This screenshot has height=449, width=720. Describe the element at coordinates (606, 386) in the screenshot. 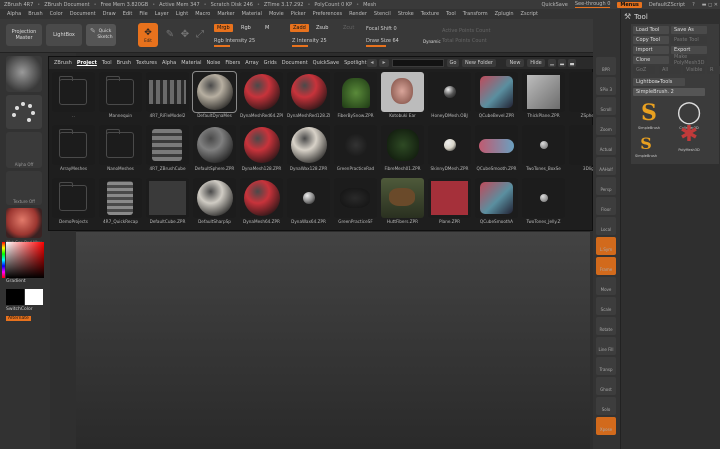

I see `shelf-ghost-button: Ghost` at that location.